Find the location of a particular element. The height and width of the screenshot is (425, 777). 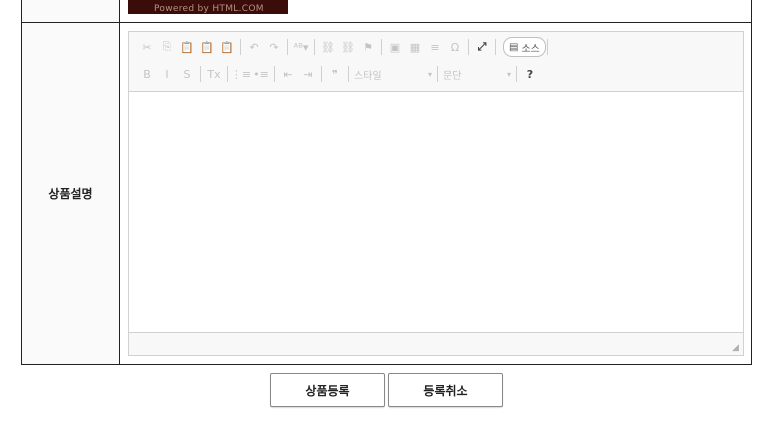

editor-statusbar: ◢ is located at coordinates (436, 343).